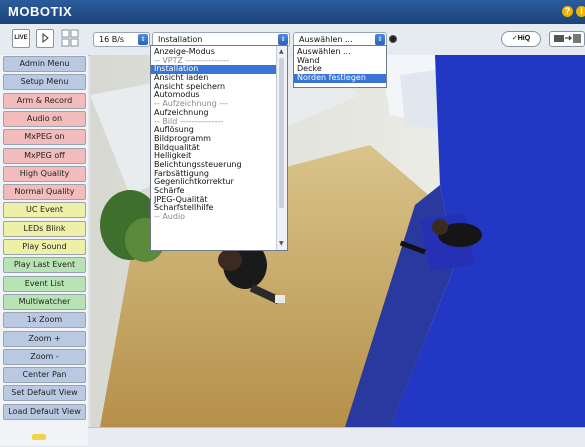 Image resolution: width=585 pixels, height=447 pixels. Describe the element at coordinates (44, 82) in the screenshot. I see `sidebar-button-setup-menu: Setup Menu` at that location.